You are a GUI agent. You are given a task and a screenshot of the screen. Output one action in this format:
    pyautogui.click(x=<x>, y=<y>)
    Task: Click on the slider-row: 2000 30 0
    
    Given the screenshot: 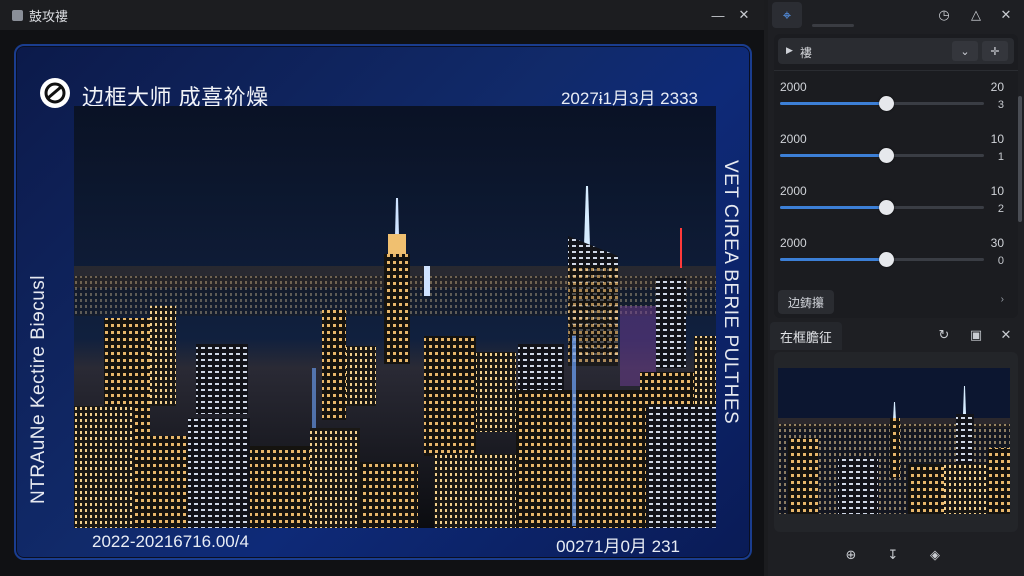 What is the action you would take?
    pyautogui.click(x=896, y=260)
    